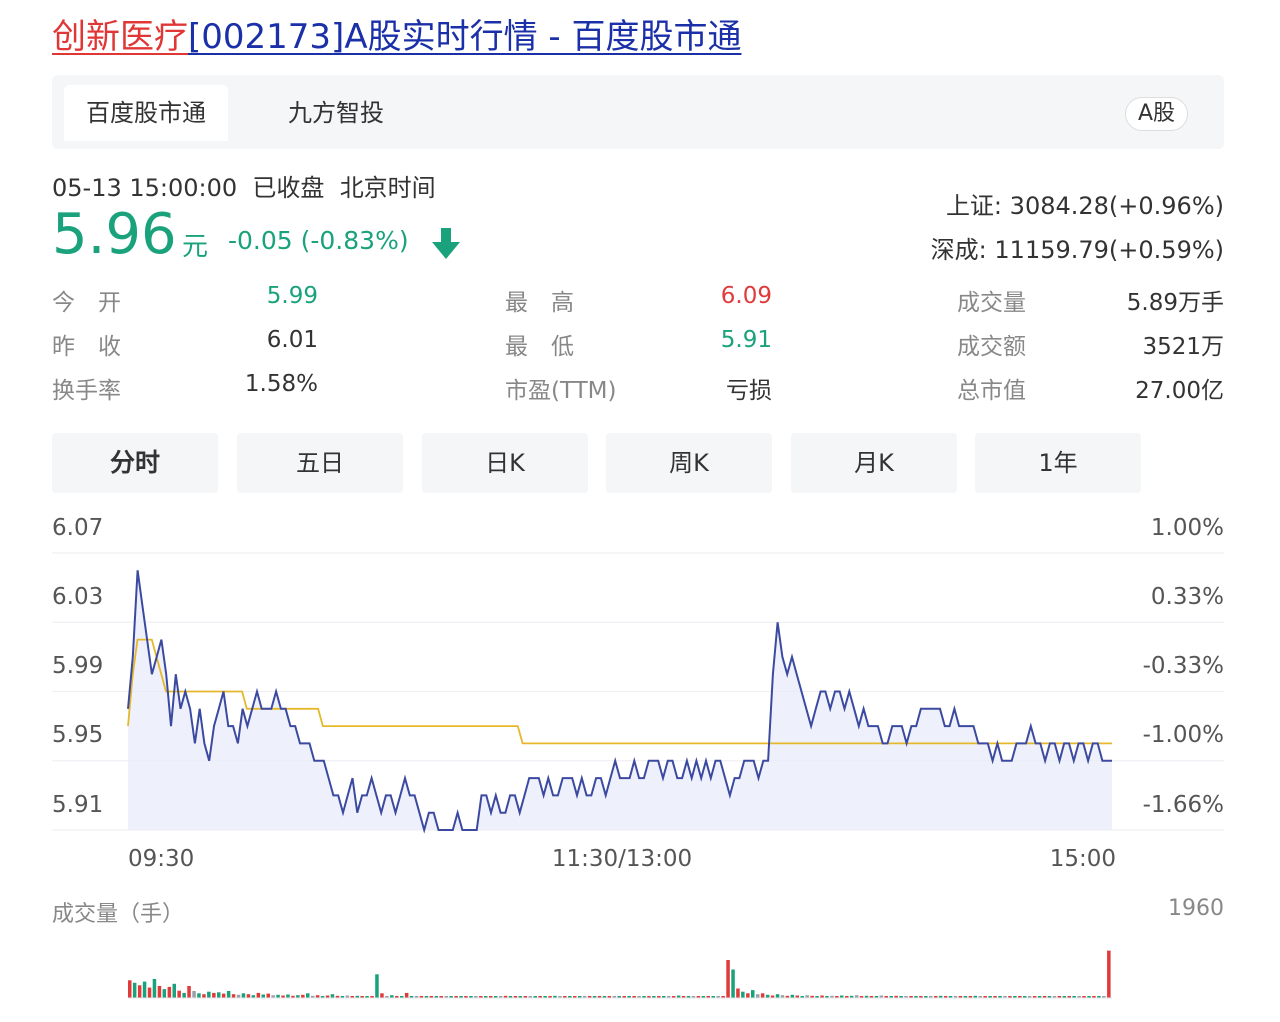  I want to click on volume-bars, so click(620, 974).